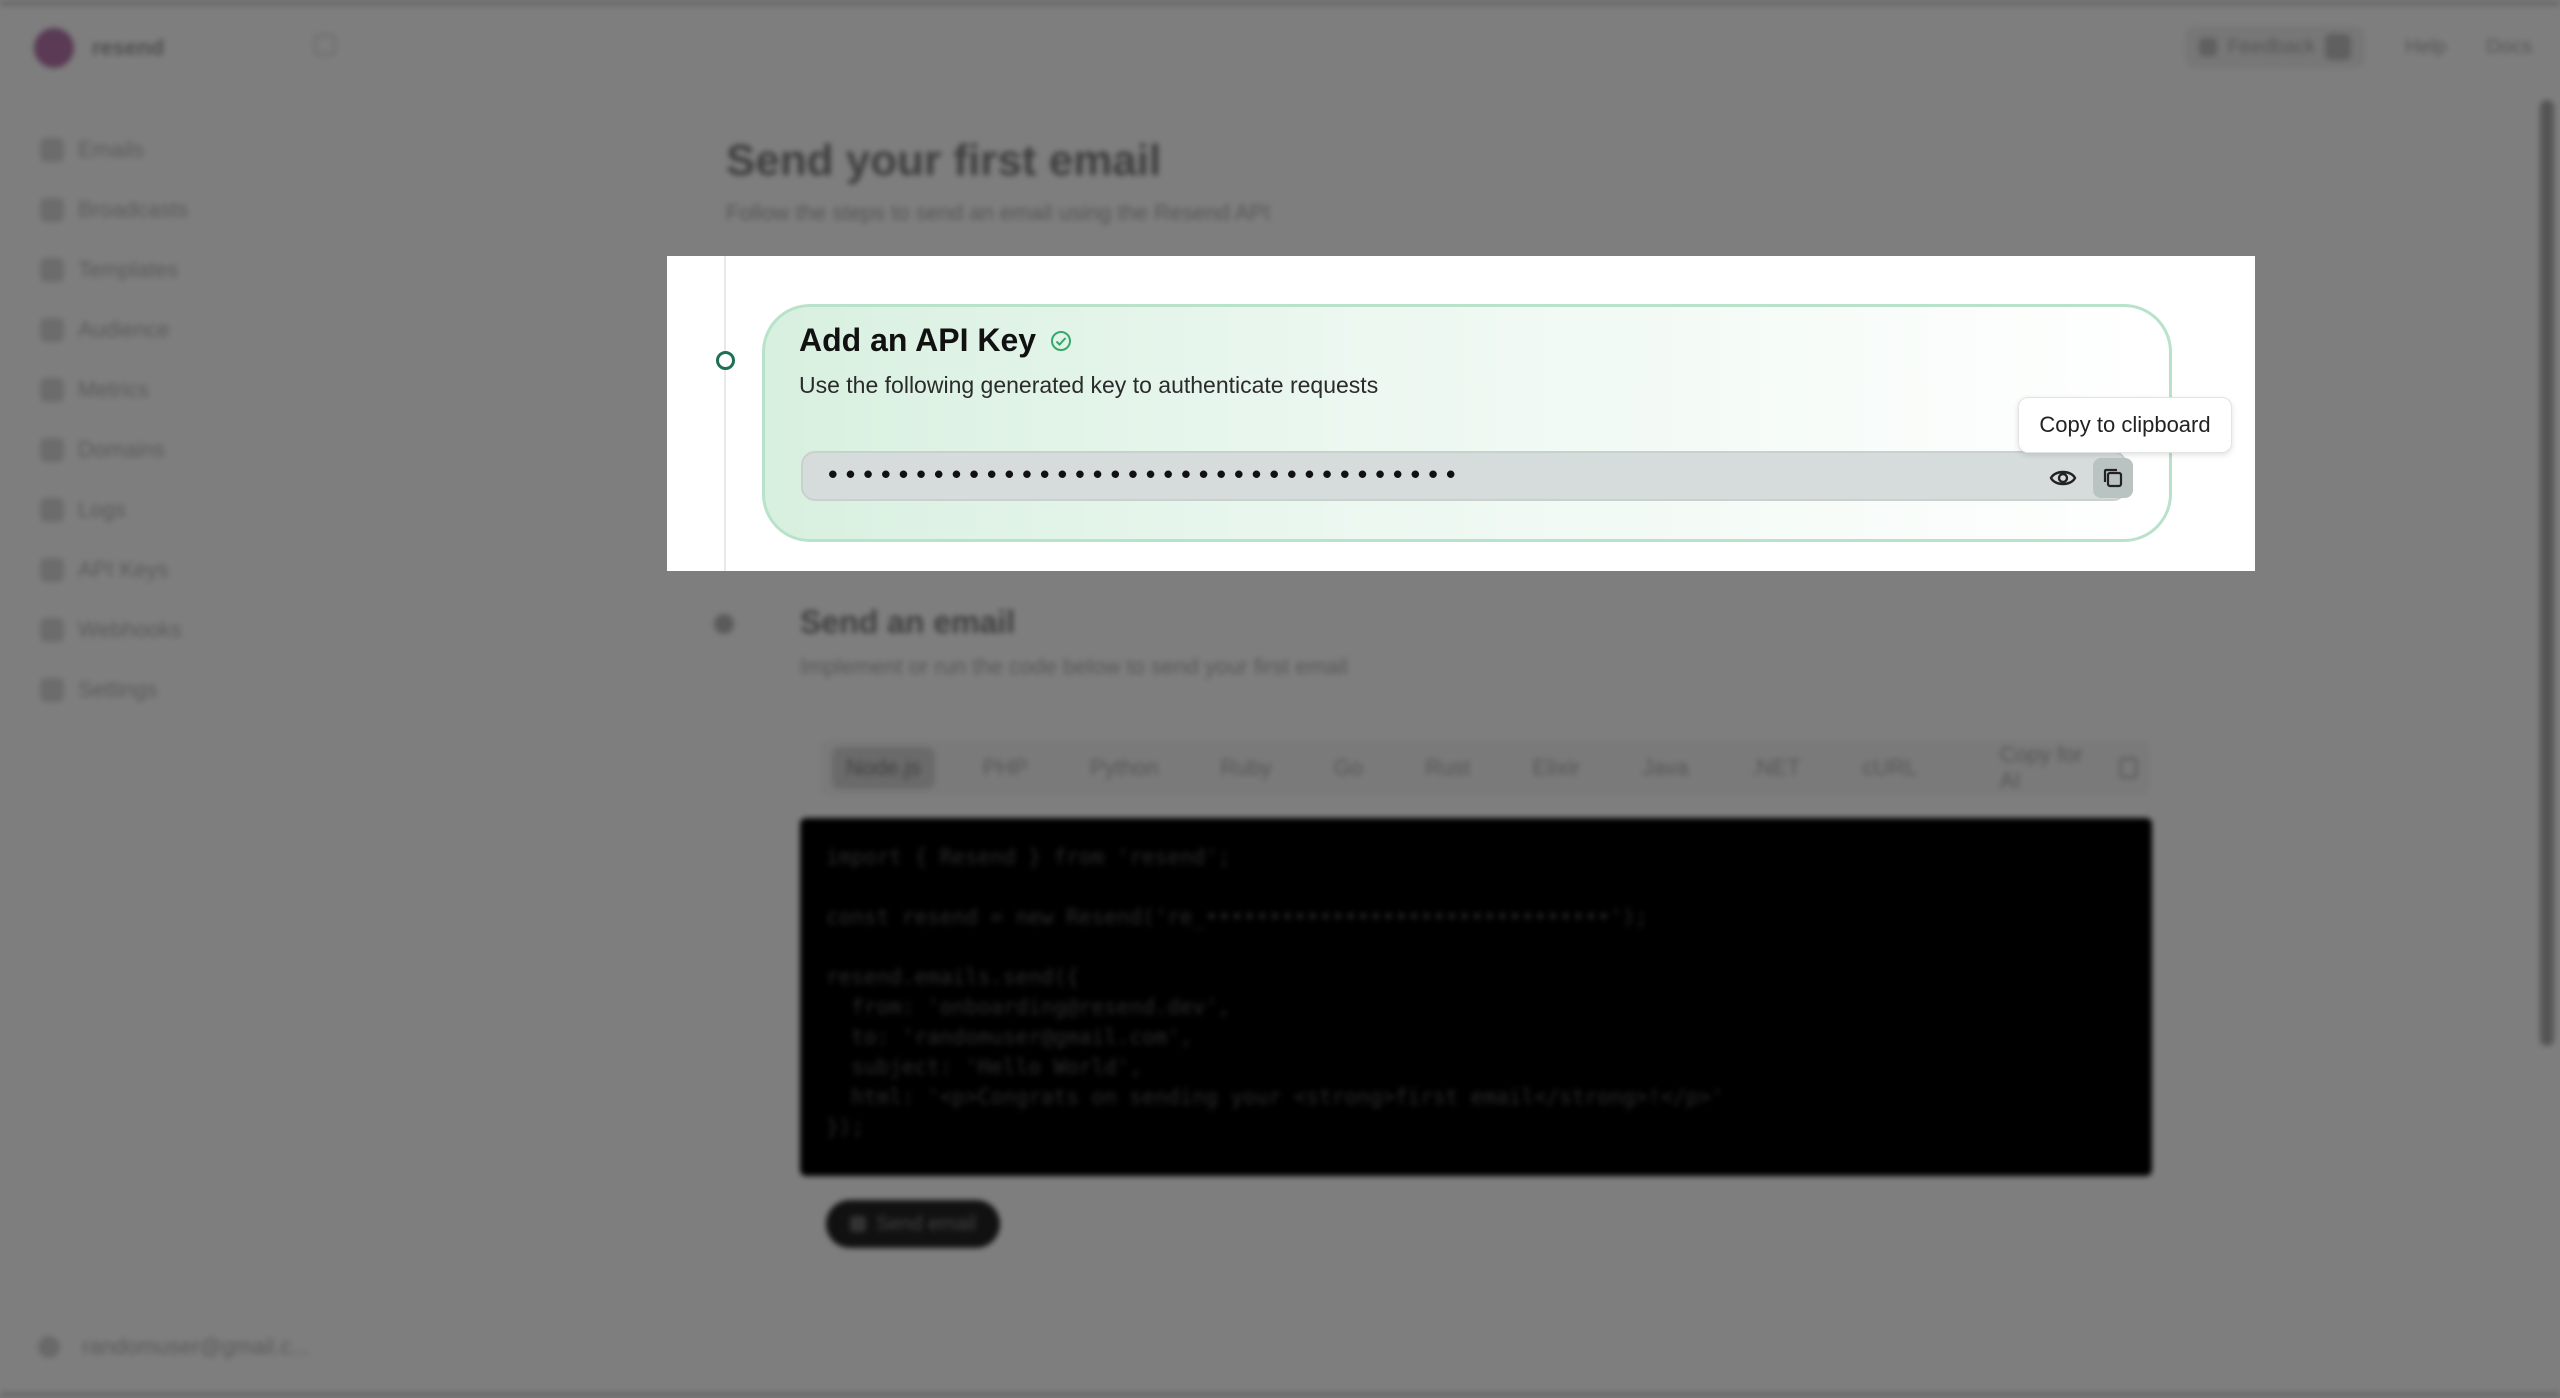 This screenshot has height=1398, width=2560. What do you see at coordinates (1775, 768) in the screenshot?
I see `tab-net: .NET` at bounding box center [1775, 768].